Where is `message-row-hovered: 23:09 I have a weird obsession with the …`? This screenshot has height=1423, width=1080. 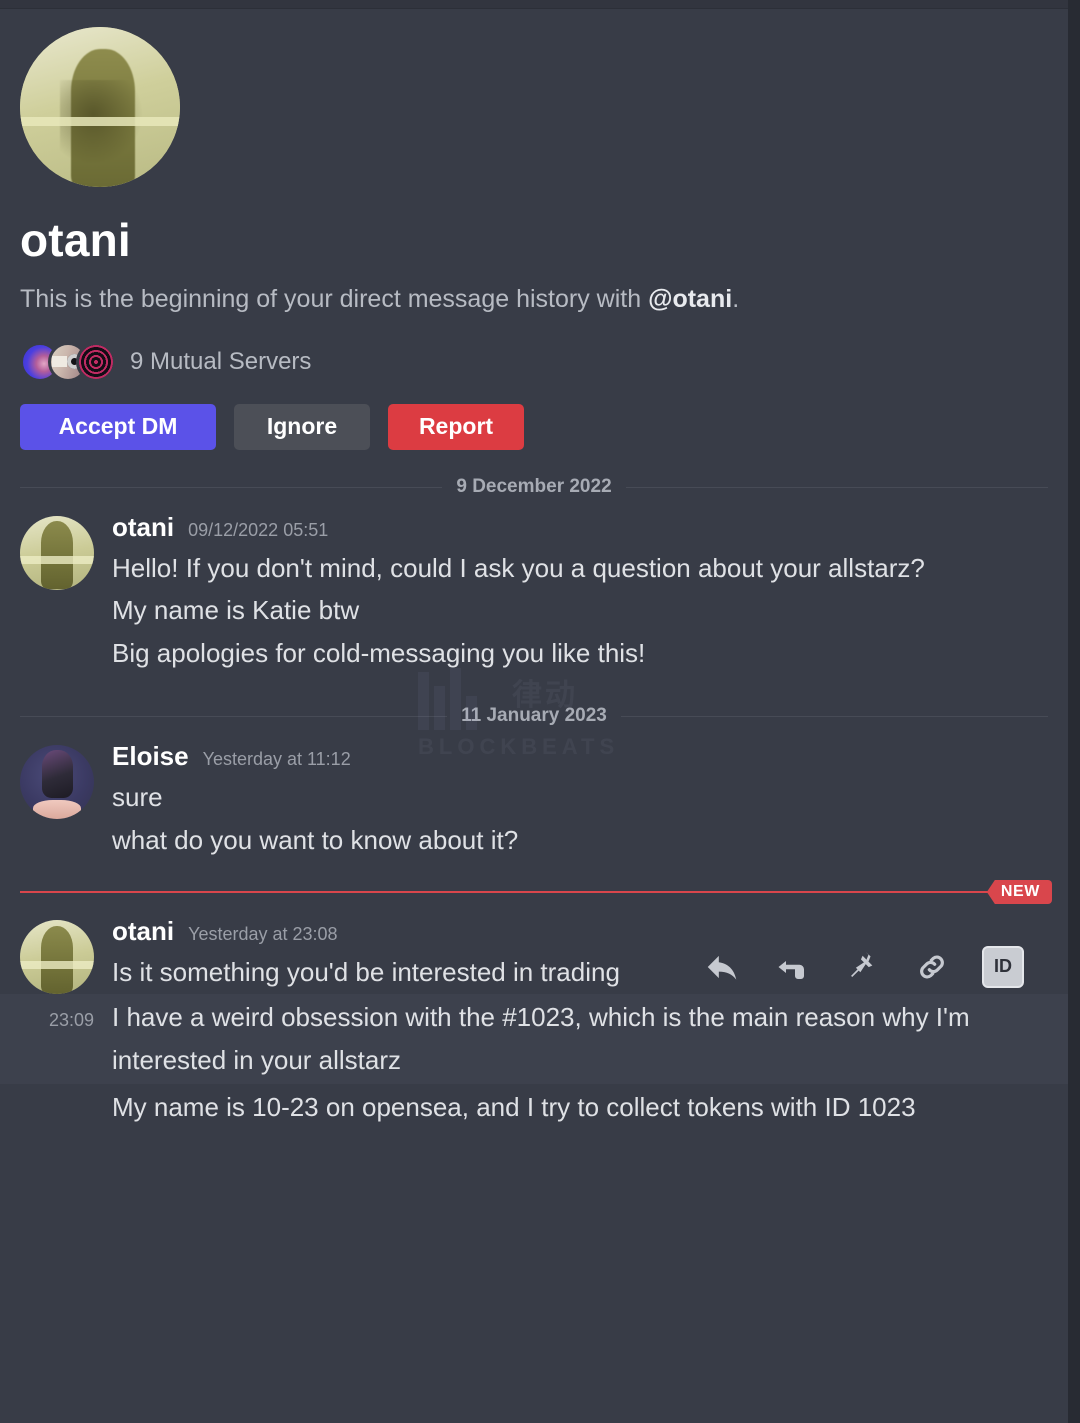 message-row-hovered: 23:09 I have a weird obsession with the … is located at coordinates (534, 1038).